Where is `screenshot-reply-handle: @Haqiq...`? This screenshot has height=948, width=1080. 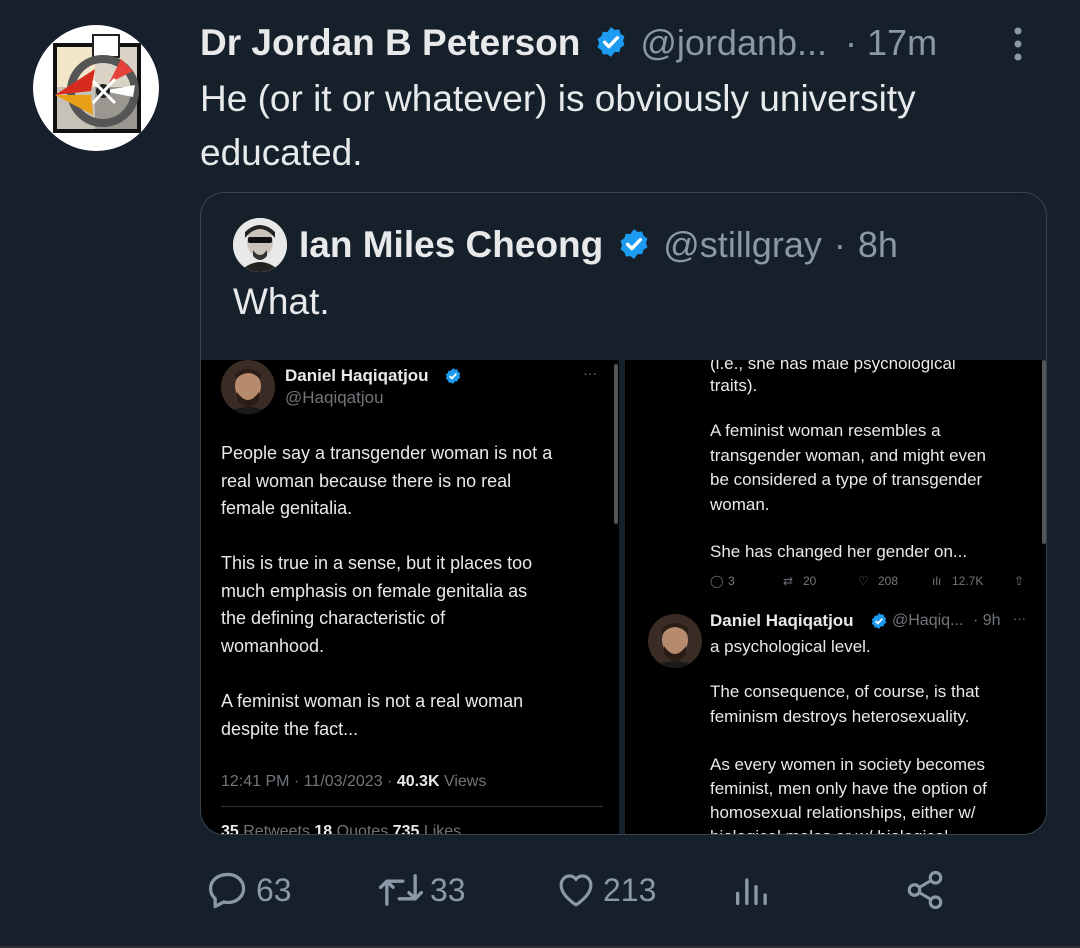
screenshot-reply-handle: @Haqiq... is located at coordinates (928, 620).